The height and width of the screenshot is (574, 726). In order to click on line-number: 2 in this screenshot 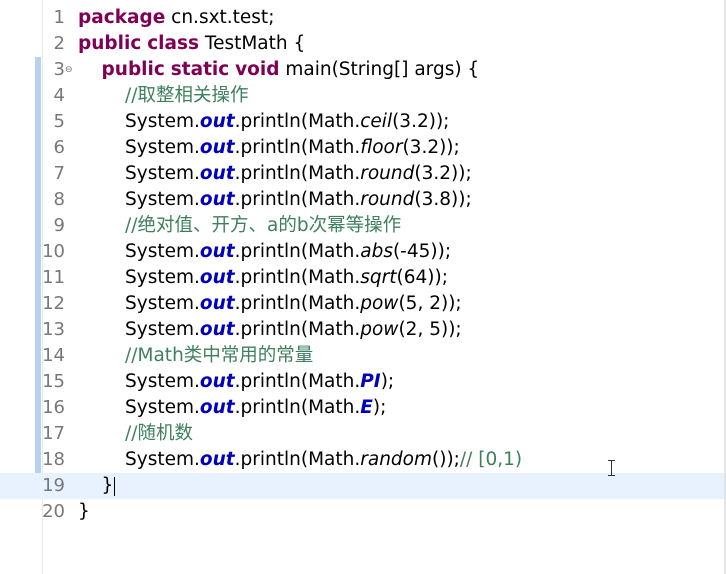, I will do `click(59, 43)`.